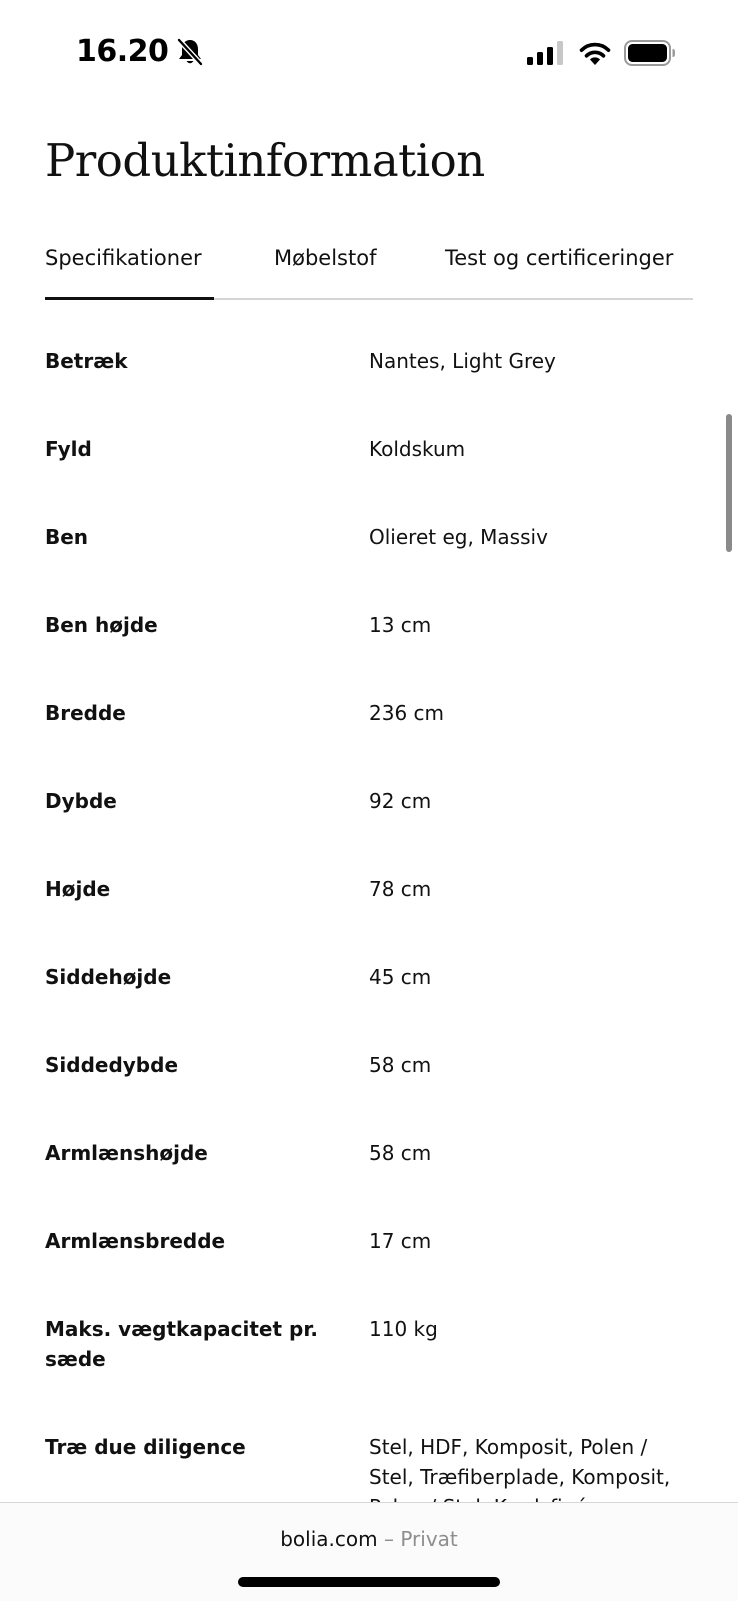 This screenshot has width=738, height=1601. What do you see at coordinates (545, 53) in the screenshot?
I see `cellular-signal-icon` at bounding box center [545, 53].